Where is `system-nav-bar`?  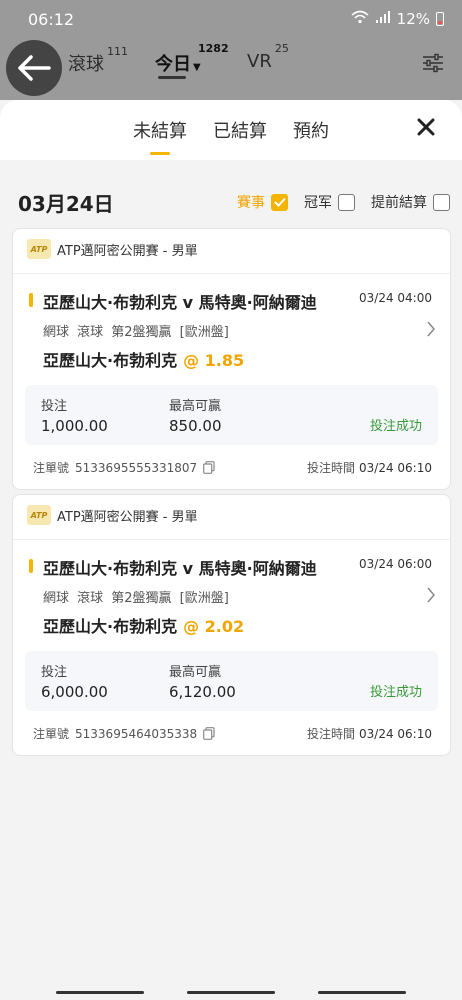
system-nav-bar is located at coordinates (231, 994).